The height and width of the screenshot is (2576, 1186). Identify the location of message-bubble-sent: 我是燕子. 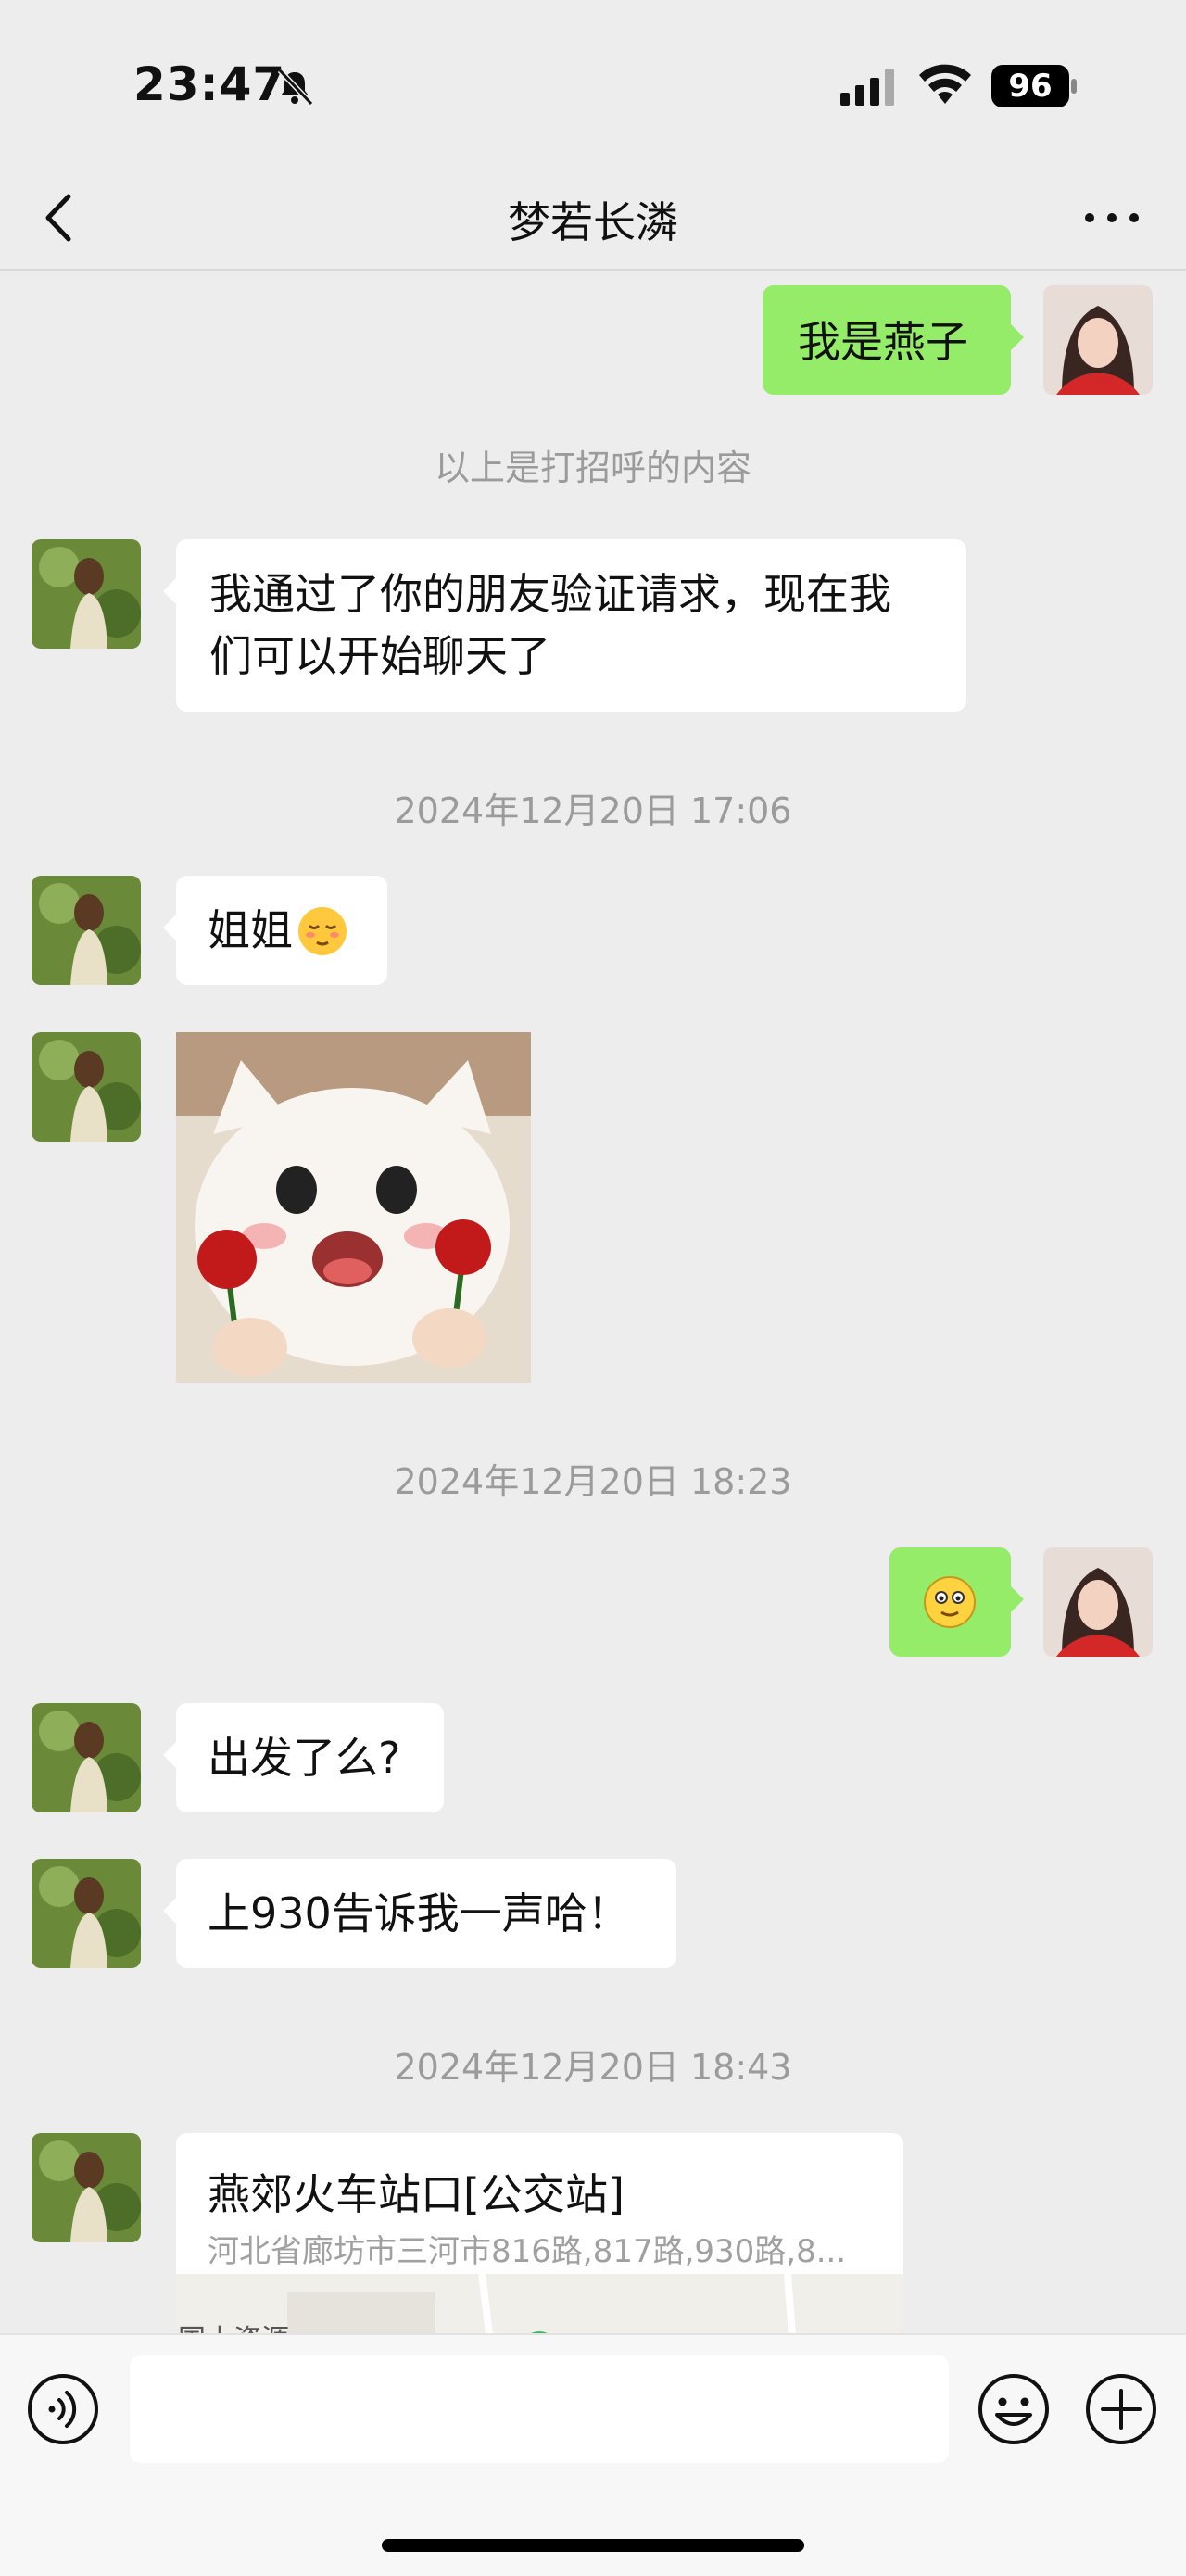
(893, 340).